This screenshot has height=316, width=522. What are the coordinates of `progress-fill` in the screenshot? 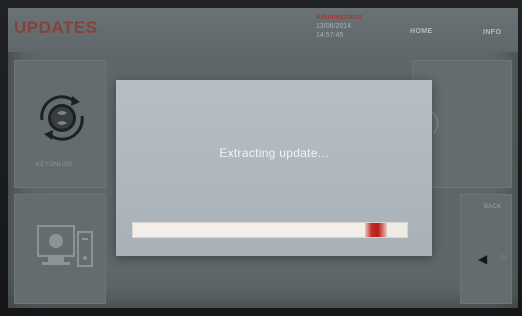 It's located at (249, 230).